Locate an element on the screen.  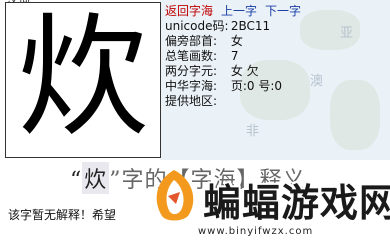
info-row-strokes: 总笔画数: 7 is located at coordinates (277, 56).